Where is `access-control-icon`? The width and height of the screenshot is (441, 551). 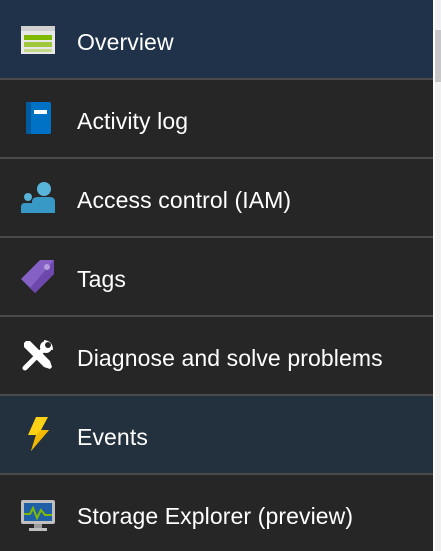
access-control-icon is located at coordinates (38, 197).